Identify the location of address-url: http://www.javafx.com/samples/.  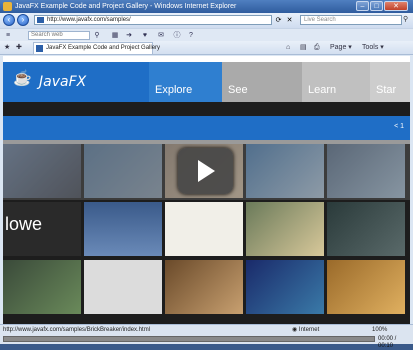
(89, 20).